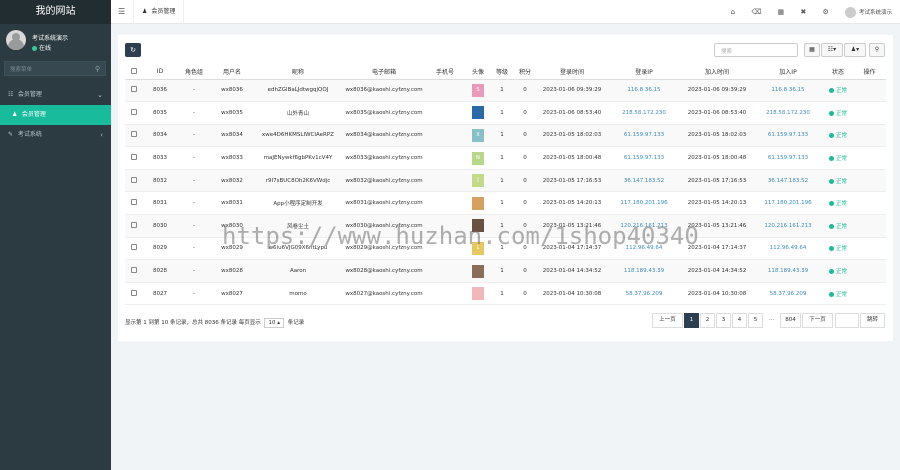  What do you see at coordinates (478, 135) in the screenshot?
I see `avatar: X` at bounding box center [478, 135].